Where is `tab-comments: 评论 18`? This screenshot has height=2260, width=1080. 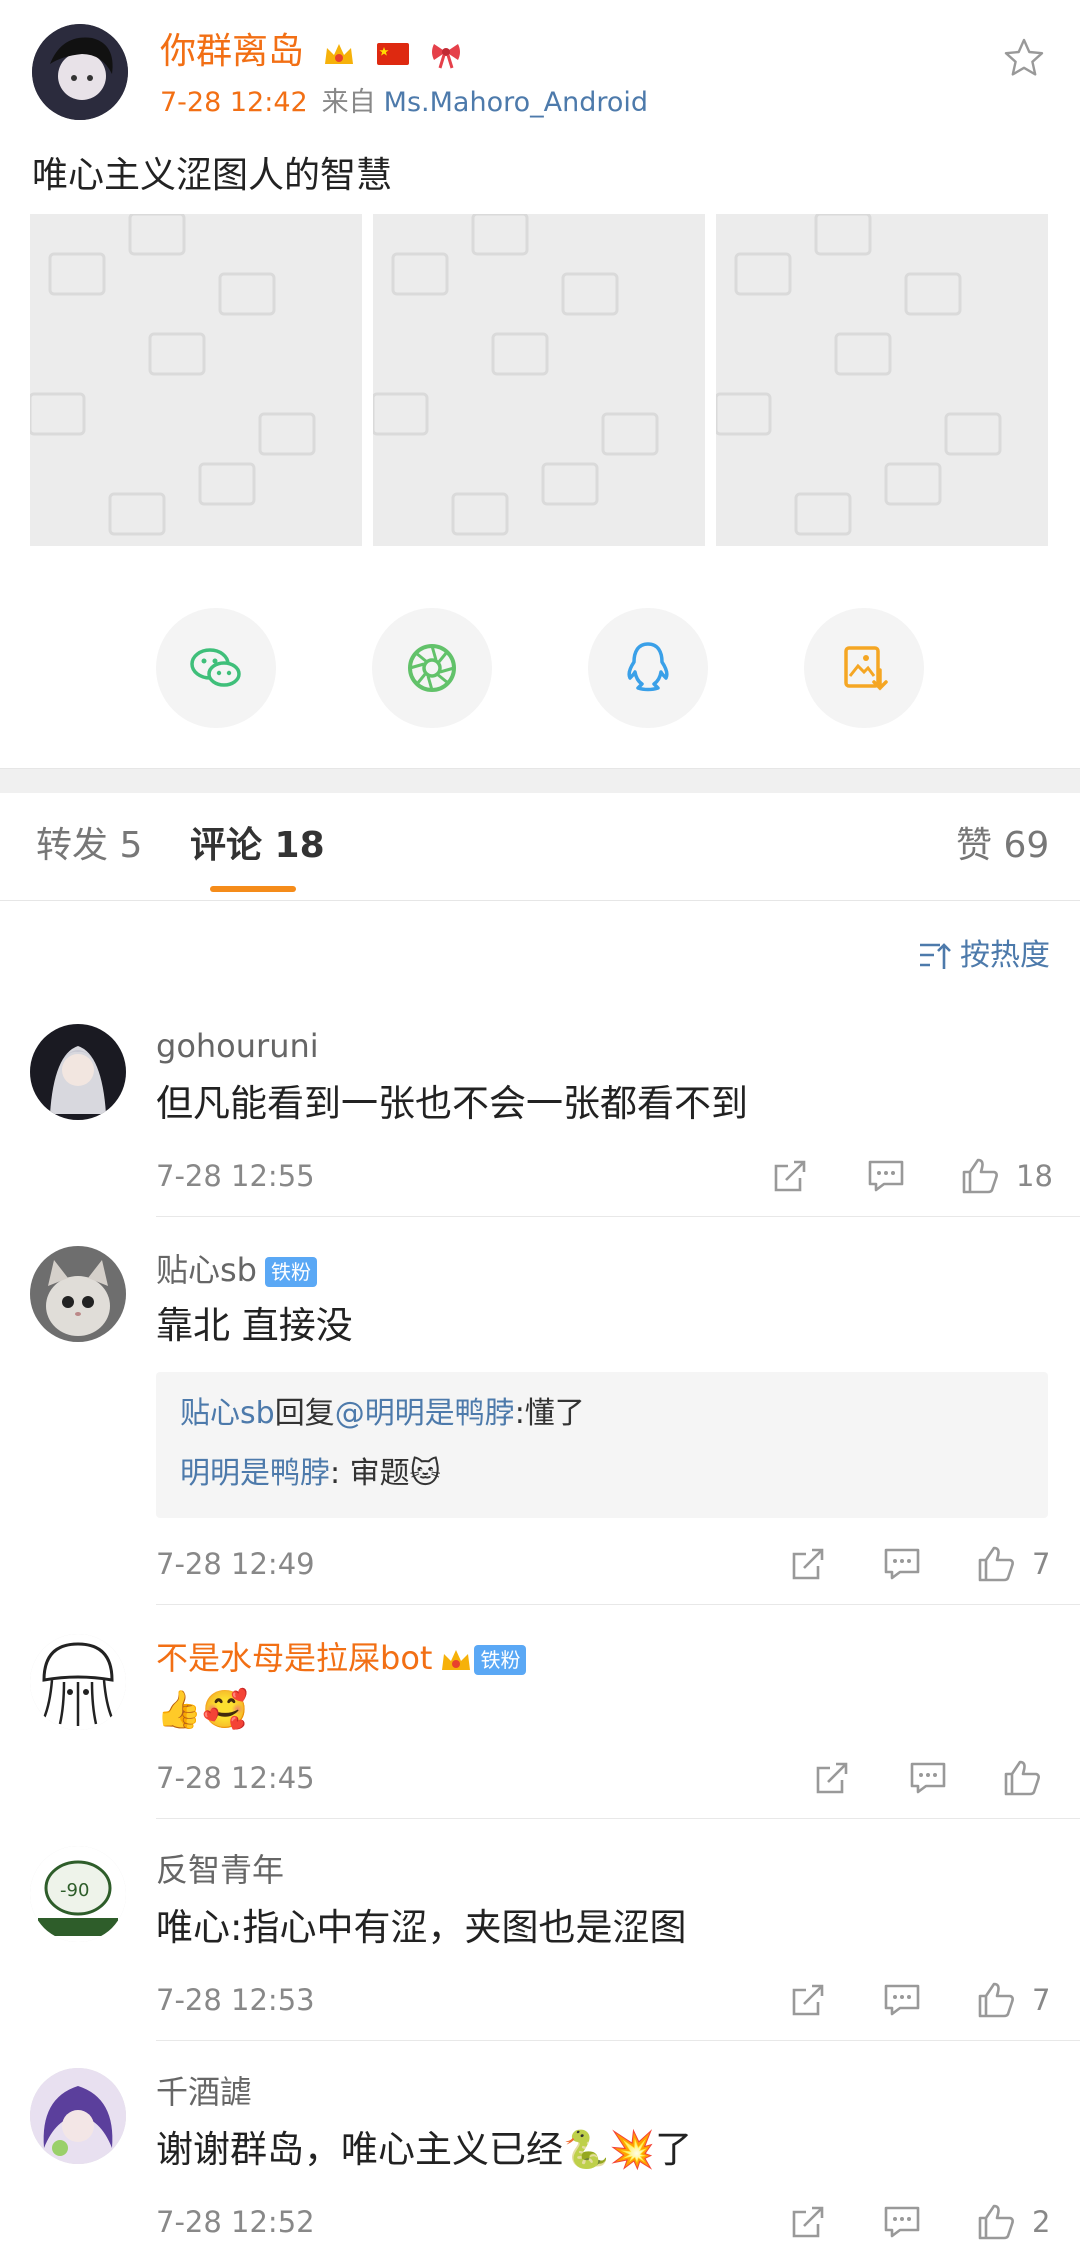 tab-comments: 评论 18 is located at coordinates (257, 846).